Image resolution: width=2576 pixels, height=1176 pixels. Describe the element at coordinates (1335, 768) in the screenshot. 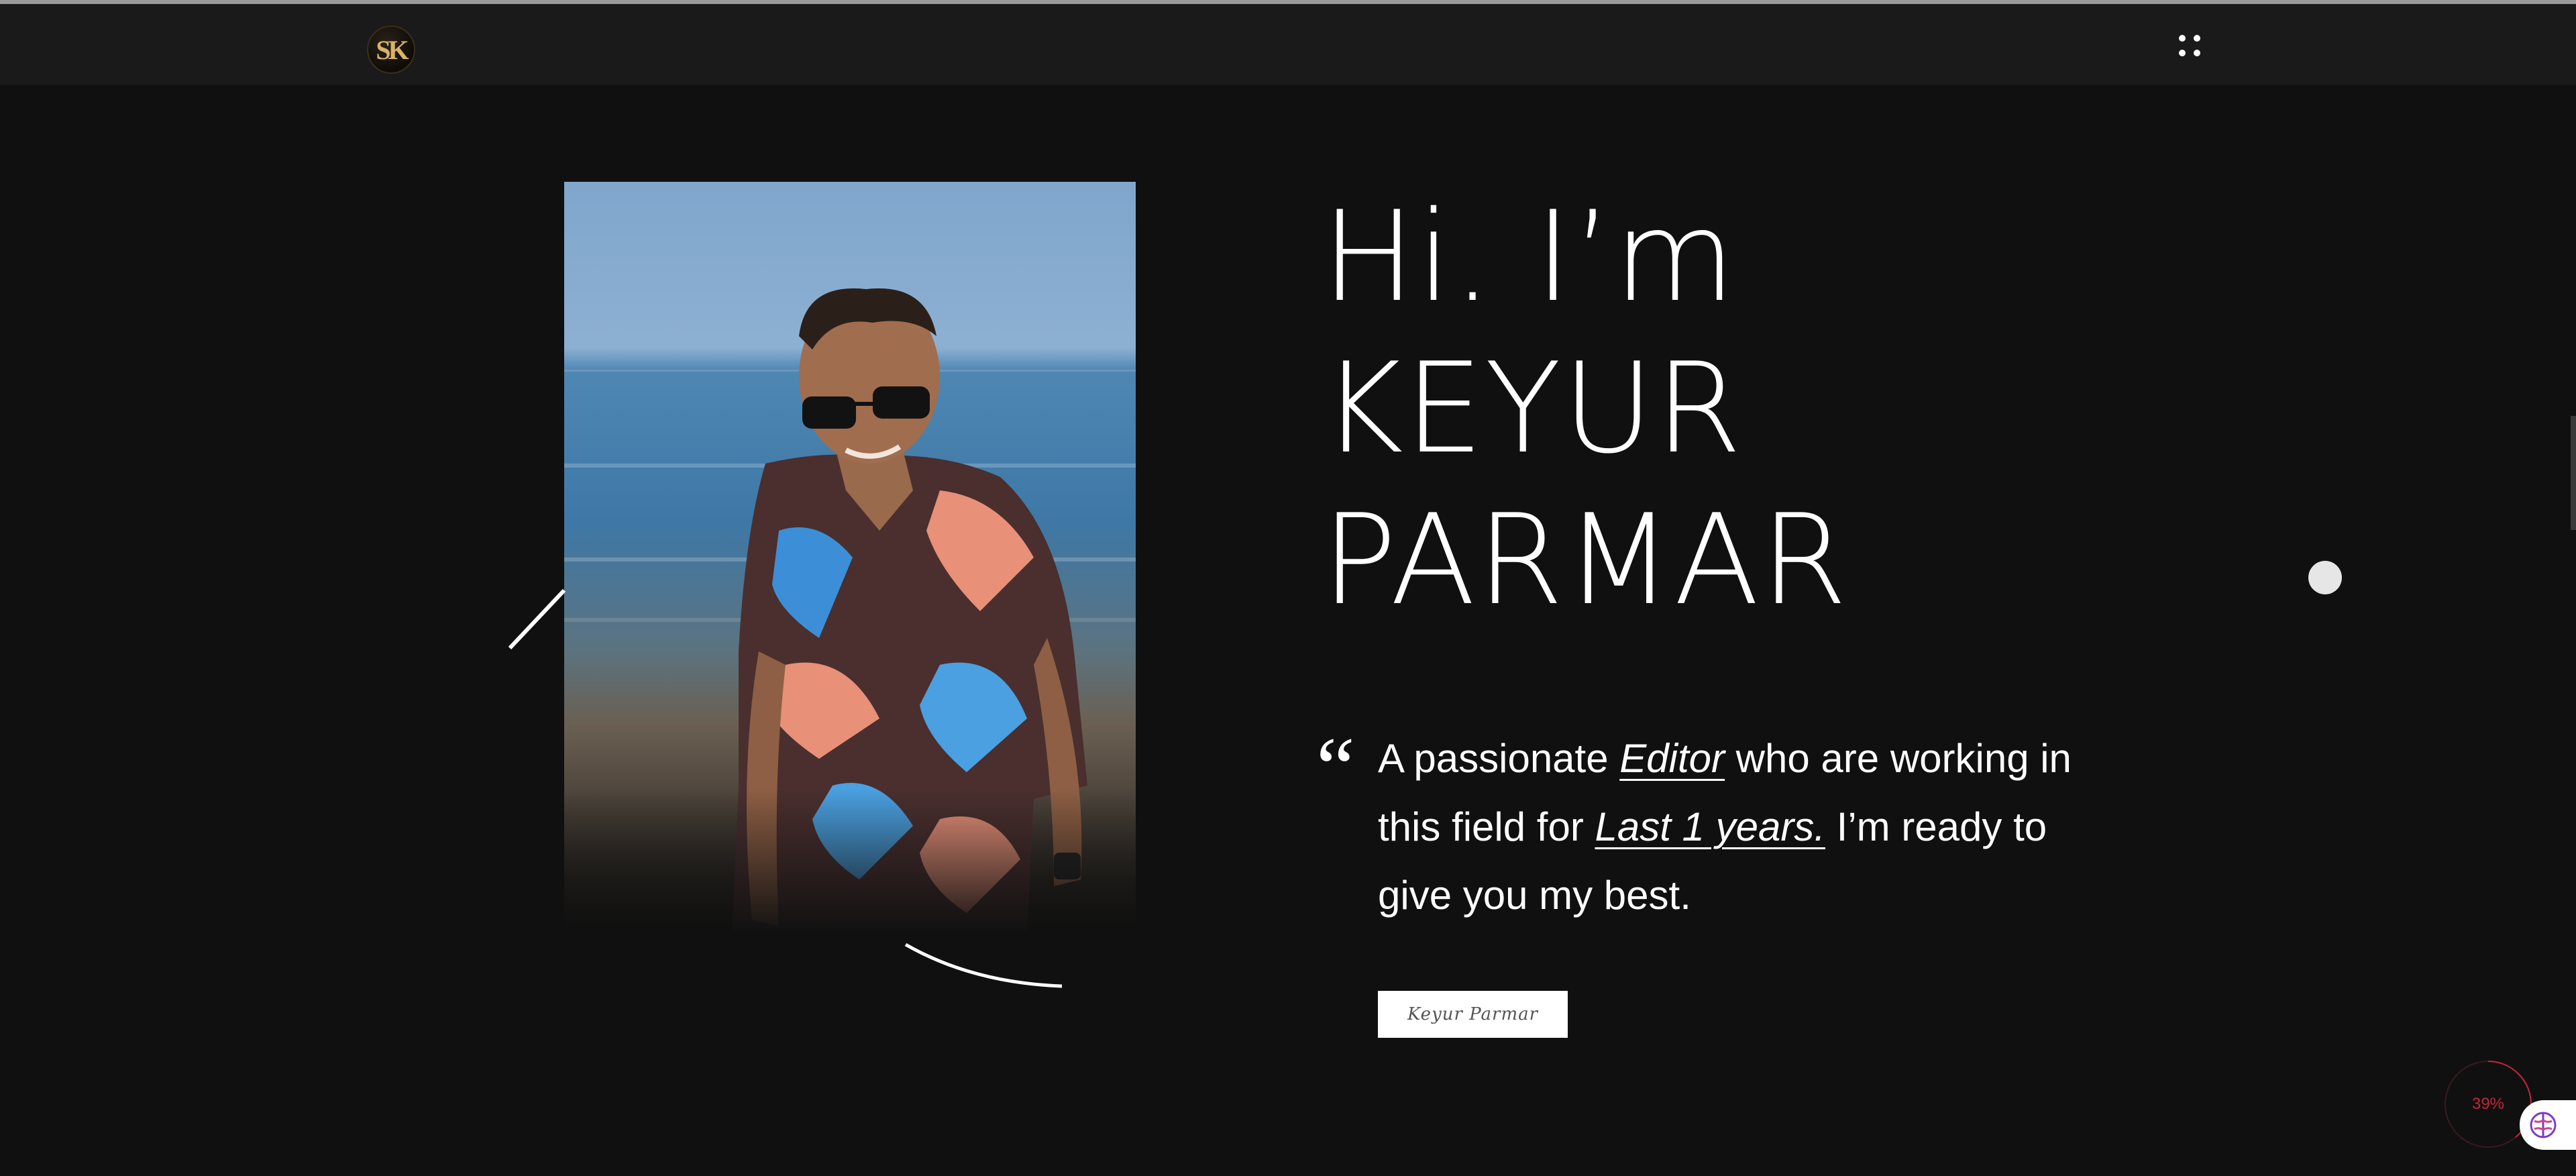

I see `quote-icon: “` at that location.